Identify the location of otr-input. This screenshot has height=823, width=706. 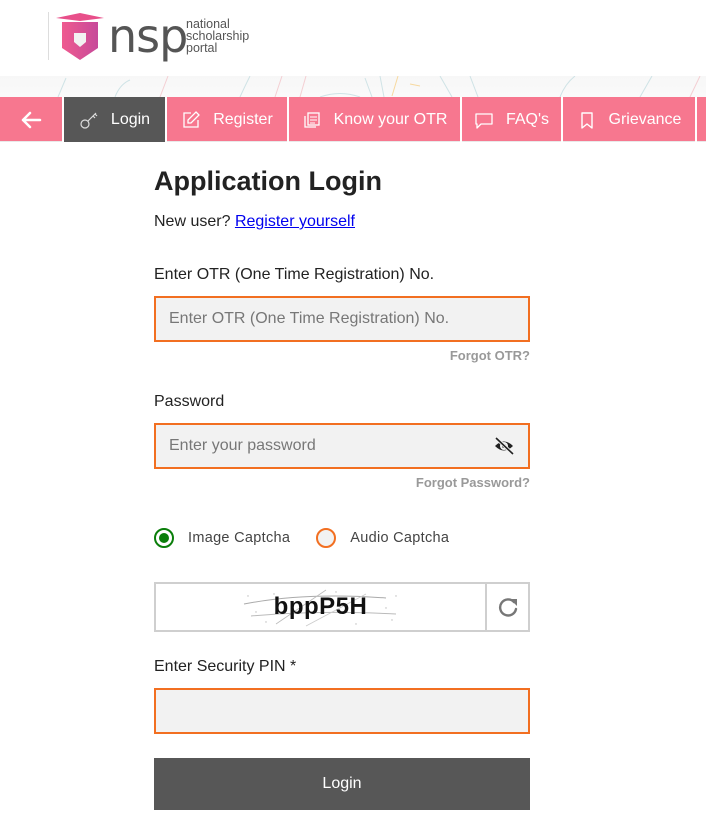
(342, 319).